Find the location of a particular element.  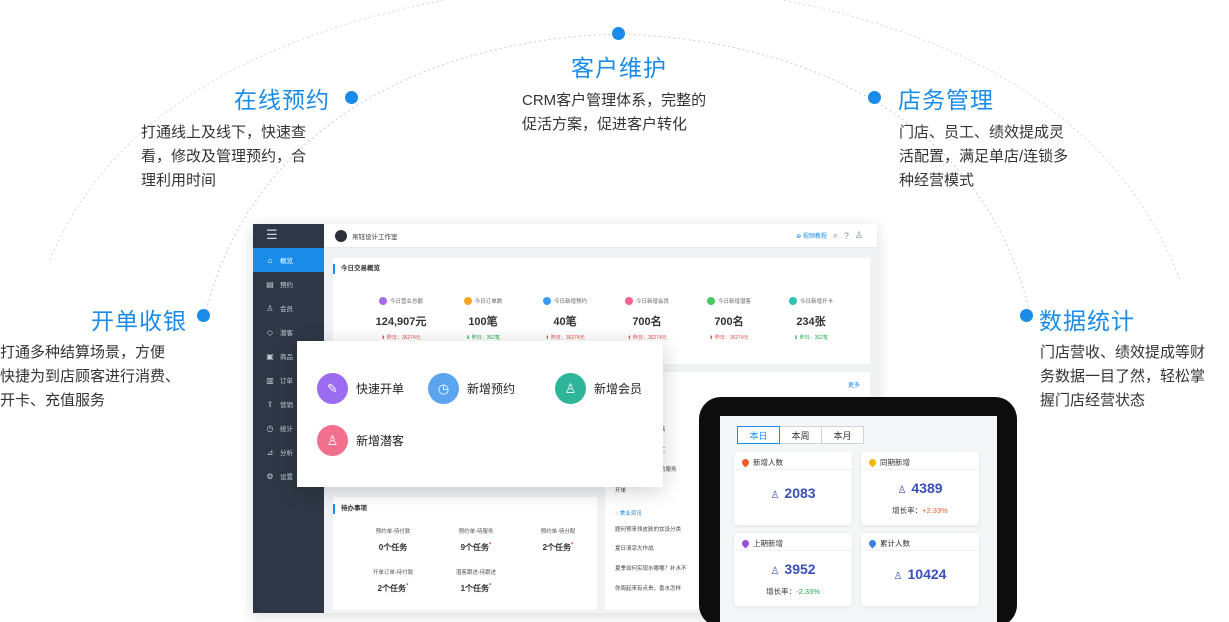

news-item: 题何预来领皮肤的饮设分类 is located at coordinates (648, 529).